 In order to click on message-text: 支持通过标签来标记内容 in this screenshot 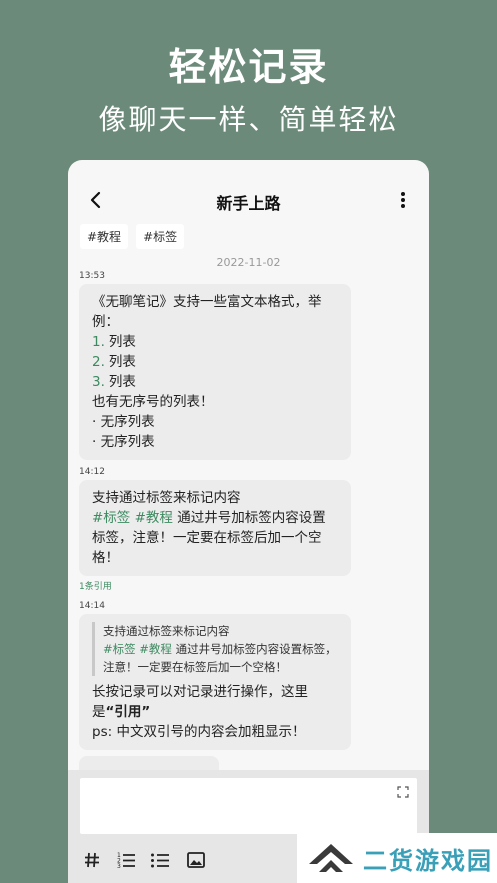, I will do `click(166, 498)`.